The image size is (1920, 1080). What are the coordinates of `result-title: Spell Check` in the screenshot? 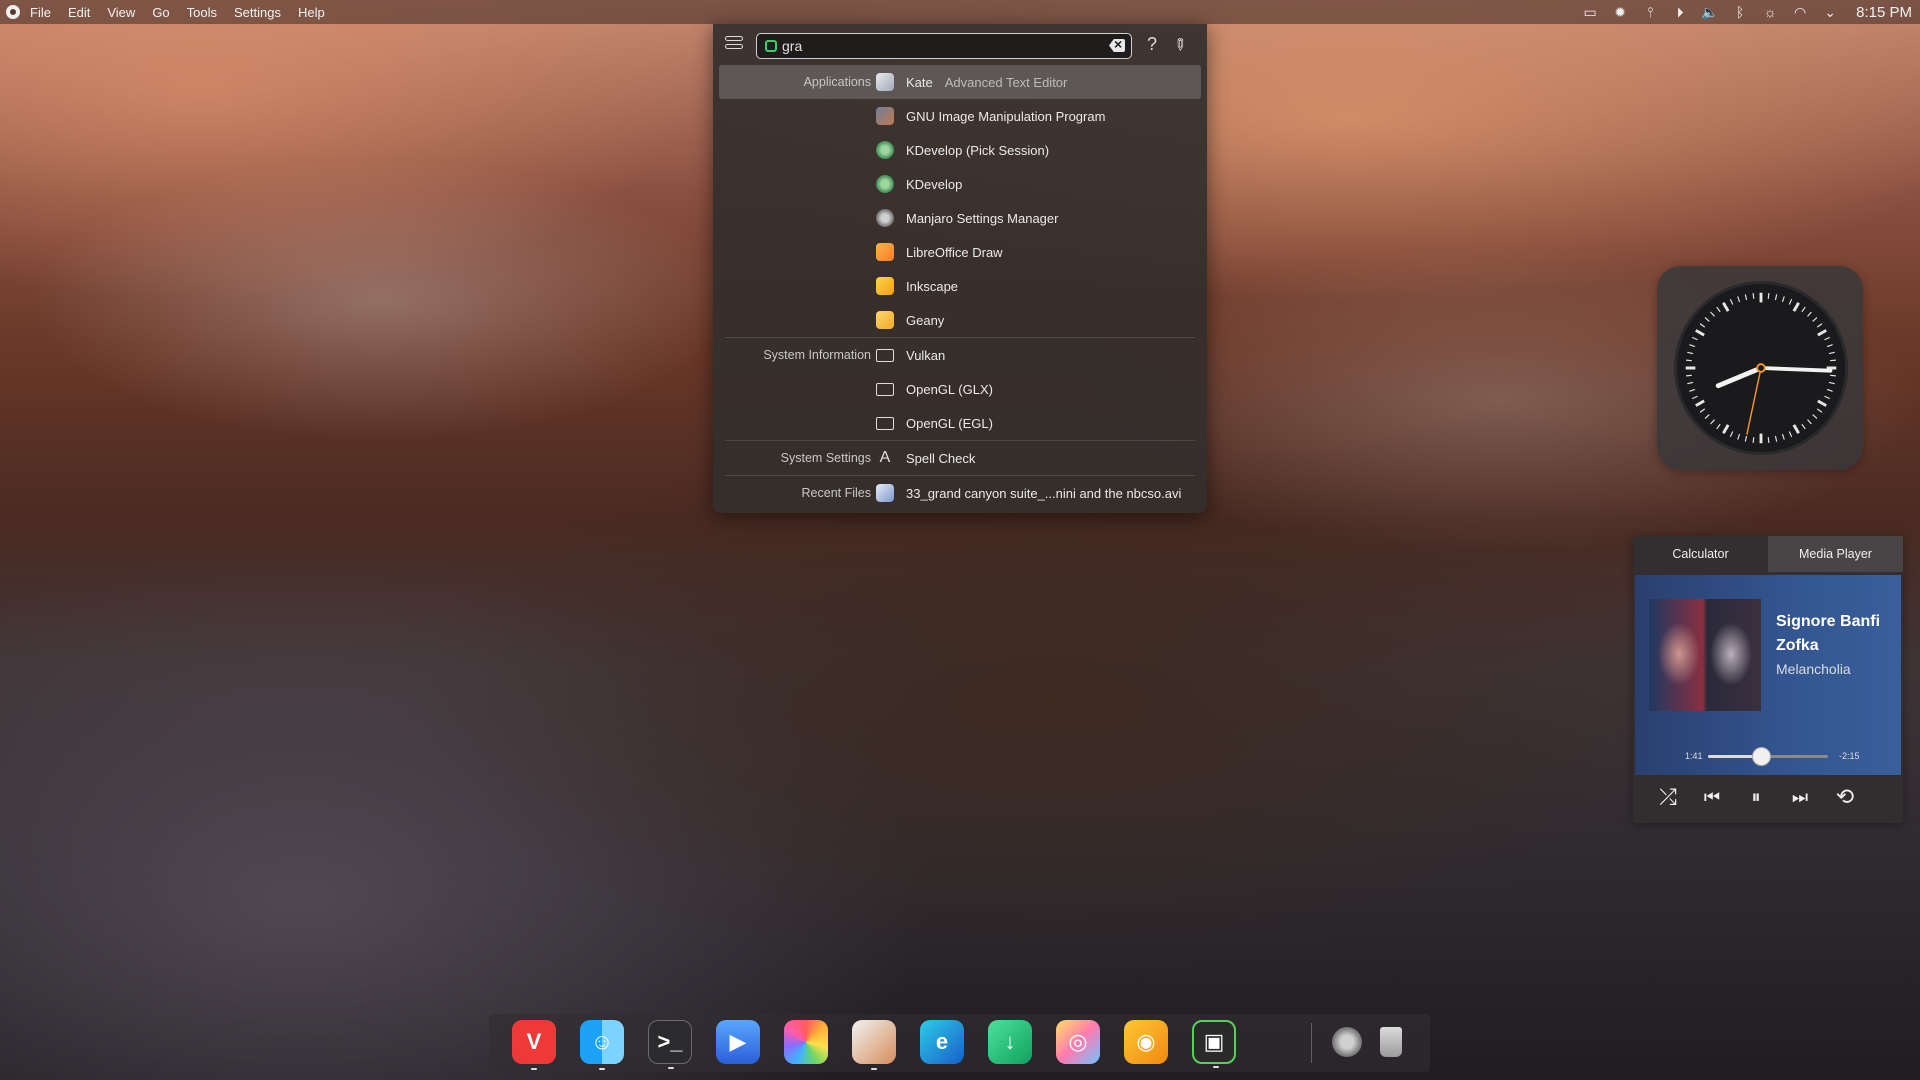 It's located at (941, 458).